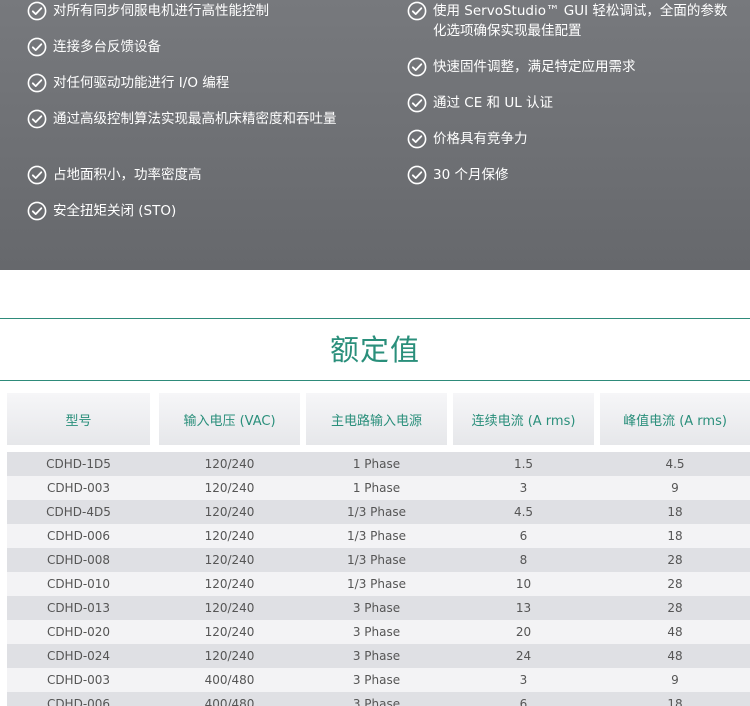  Describe the element at coordinates (161, 11) in the screenshot. I see `feature-text: 对所有同步伺服电机进行高性能控制` at that location.